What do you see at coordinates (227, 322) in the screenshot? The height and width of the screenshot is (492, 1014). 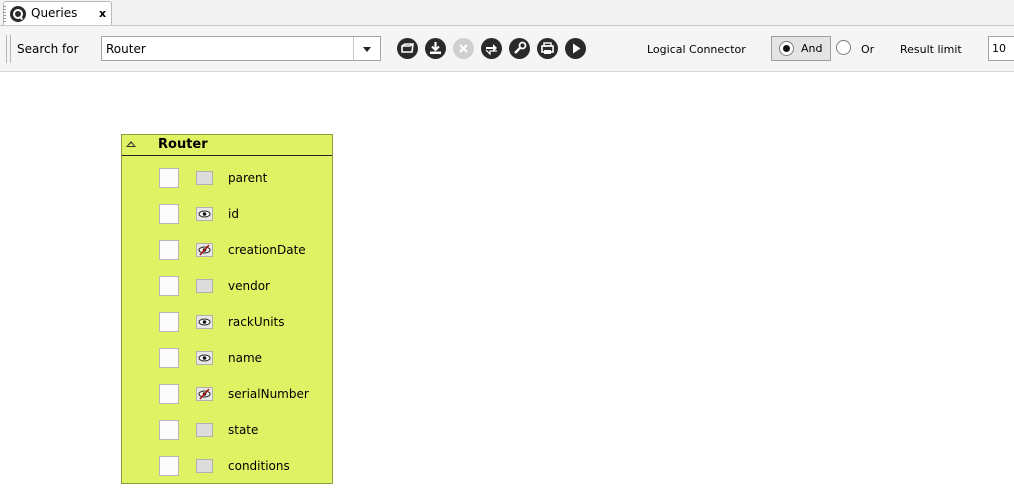 I see `attribute-row: rackUnits` at bounding box center [227, 322].